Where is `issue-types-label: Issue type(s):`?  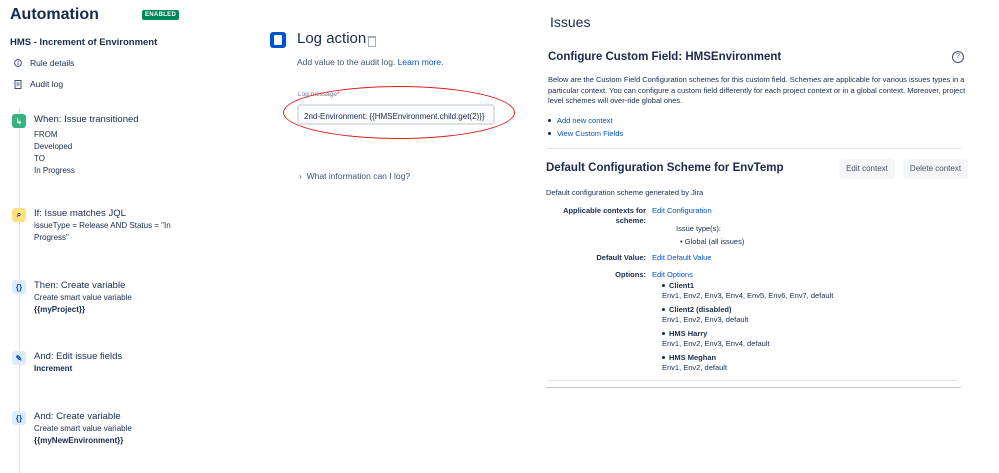 issue-types-label: Issue type(s): is located at coordinates (699, 228).